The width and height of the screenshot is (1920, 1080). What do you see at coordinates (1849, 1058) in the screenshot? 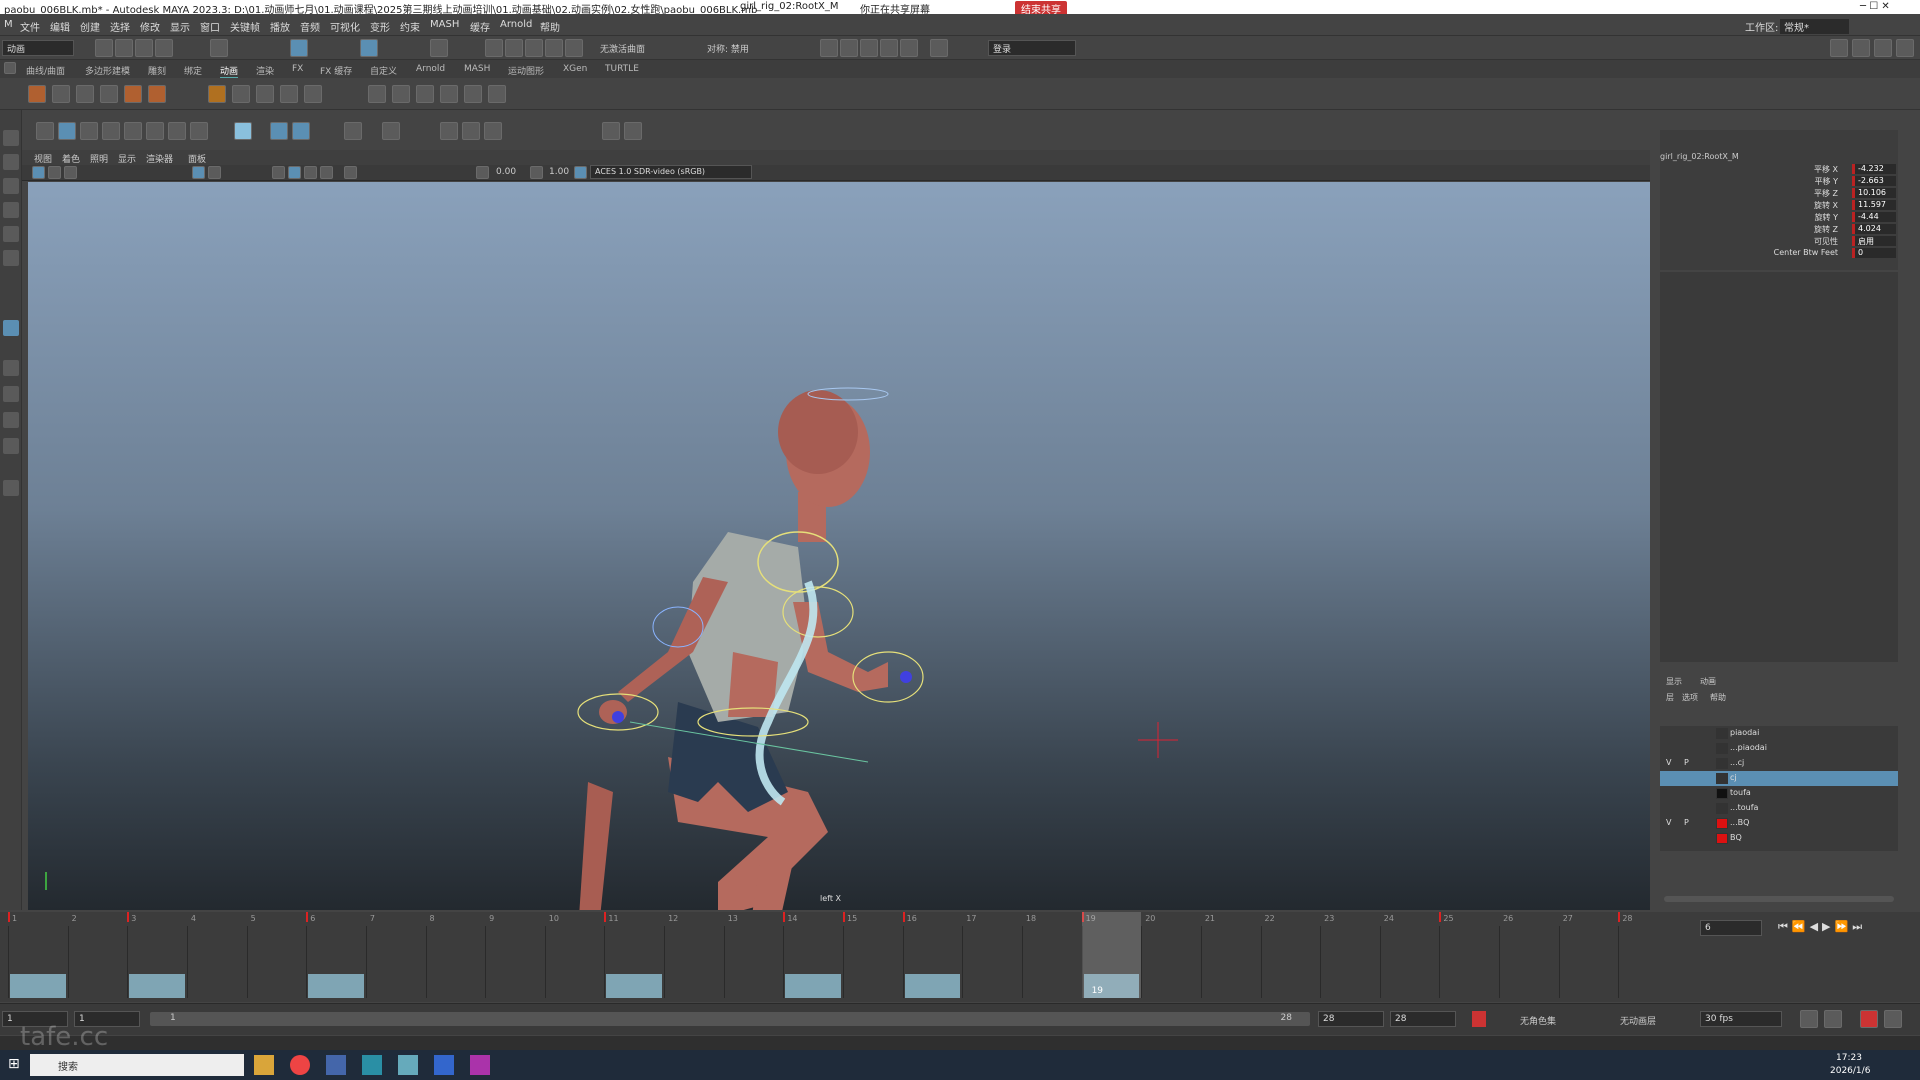
I see `clock-time: 17:23` at bounding box center [1849, 1058].